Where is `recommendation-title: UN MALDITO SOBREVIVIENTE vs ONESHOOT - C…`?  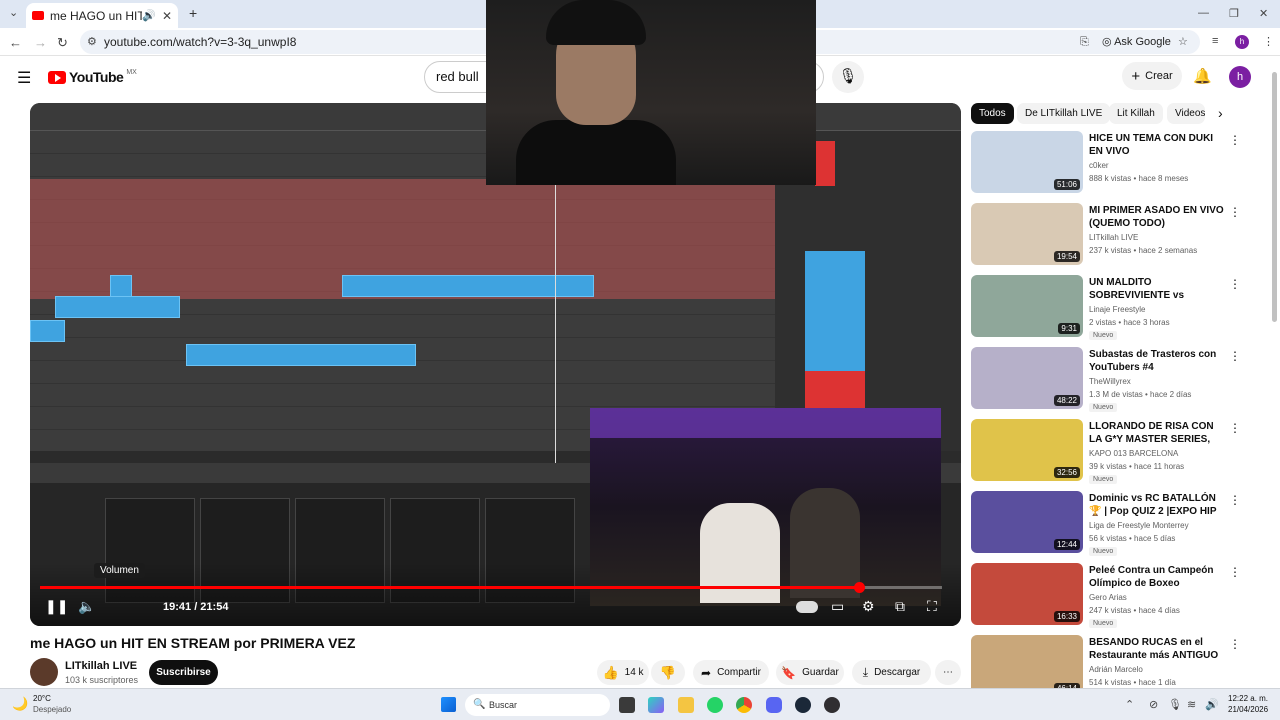
recommendation-title: UN MALDITO SOBREVIVIENTE vs ONESHOOT - C… is located at coordinates (1159, 289).